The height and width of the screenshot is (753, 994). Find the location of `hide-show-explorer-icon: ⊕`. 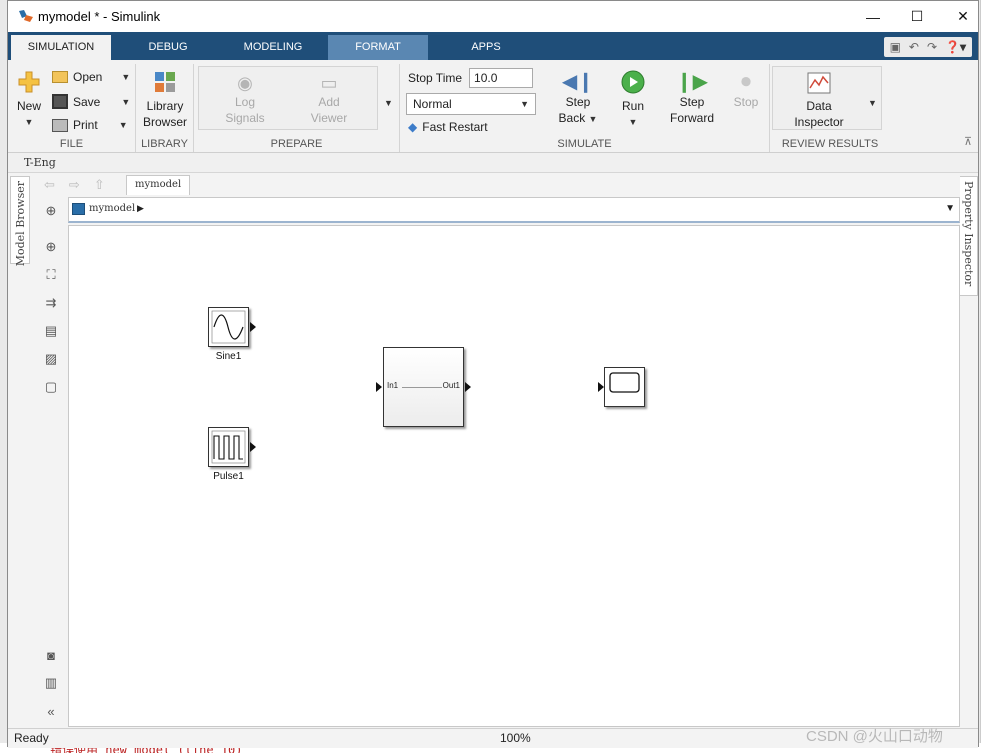

hide-show-explorer-icon: ⊕ is located at coordinates (51, 211).